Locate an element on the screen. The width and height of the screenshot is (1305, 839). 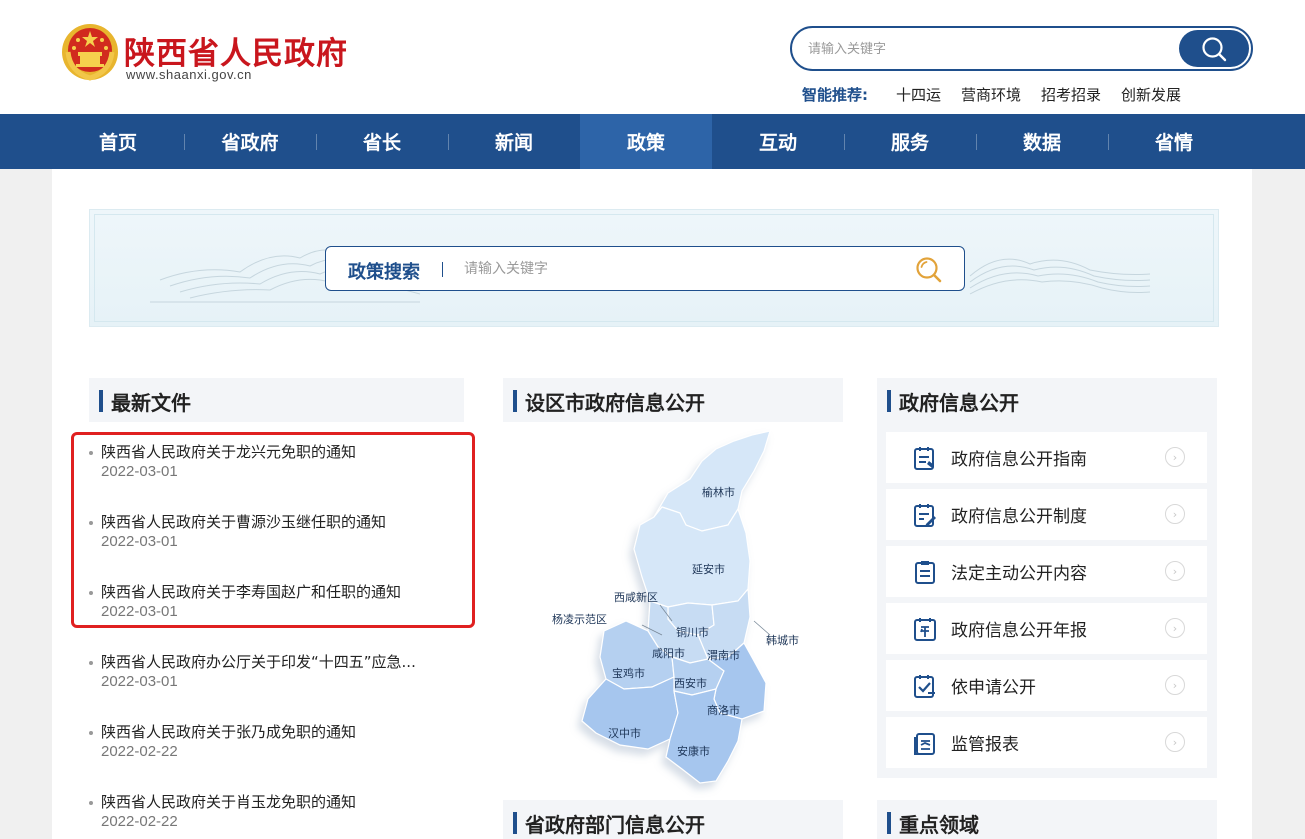
policy-search-label: 政策搜索 is located at coordinates (384, 272).